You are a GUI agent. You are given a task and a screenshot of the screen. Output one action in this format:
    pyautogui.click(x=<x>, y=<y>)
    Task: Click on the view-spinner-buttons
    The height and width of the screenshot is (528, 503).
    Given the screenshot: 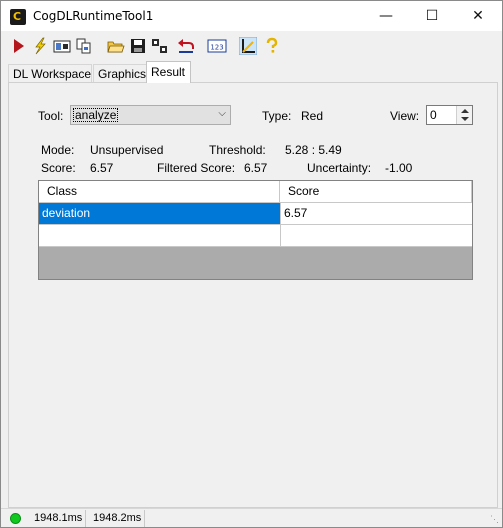 What is the action you would take?
    pyautogui.click(x=464, y=115)
    